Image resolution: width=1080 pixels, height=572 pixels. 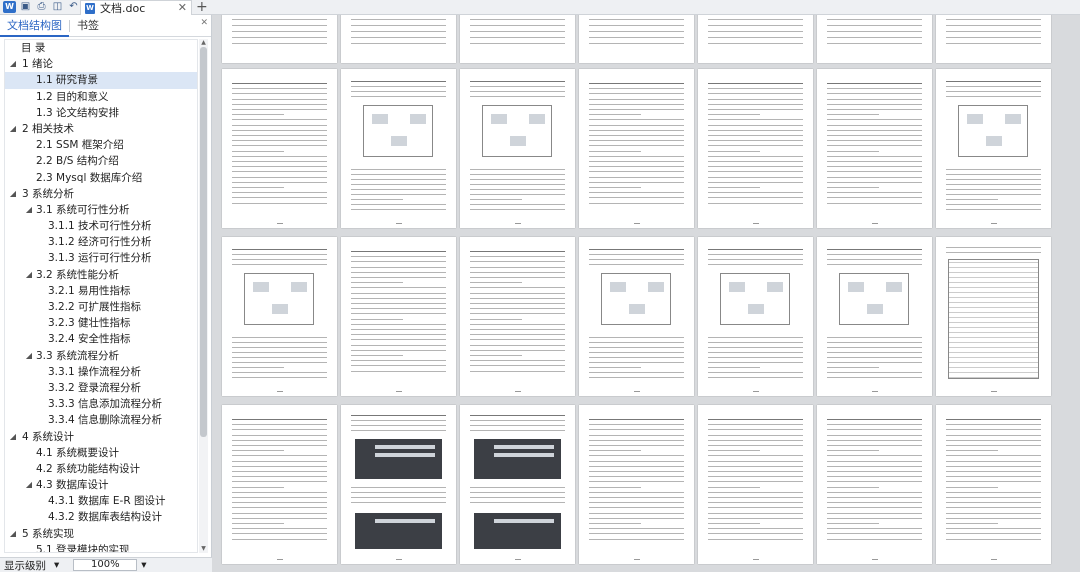 What do you see at coordinates (101, 339) in the screenshot?
I see `outline-item: 3.2.4 安全性指标` at bounding box center [101, 339].